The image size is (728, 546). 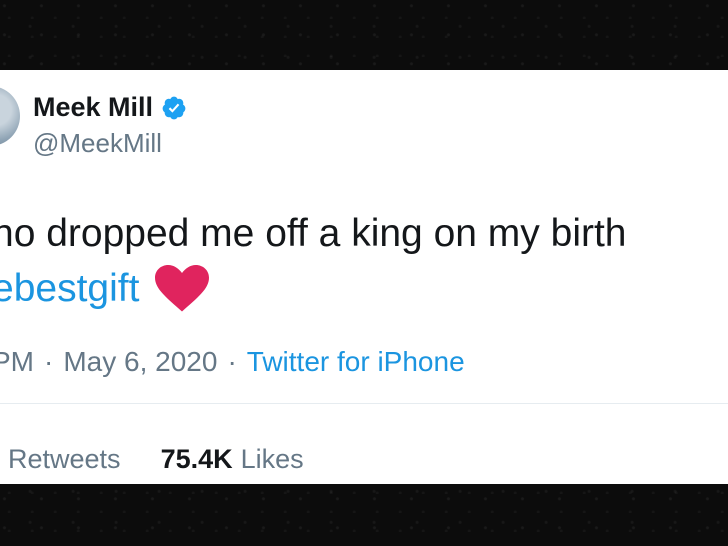 I want to click on likes-label: Likes, so click(x=272, y=459).